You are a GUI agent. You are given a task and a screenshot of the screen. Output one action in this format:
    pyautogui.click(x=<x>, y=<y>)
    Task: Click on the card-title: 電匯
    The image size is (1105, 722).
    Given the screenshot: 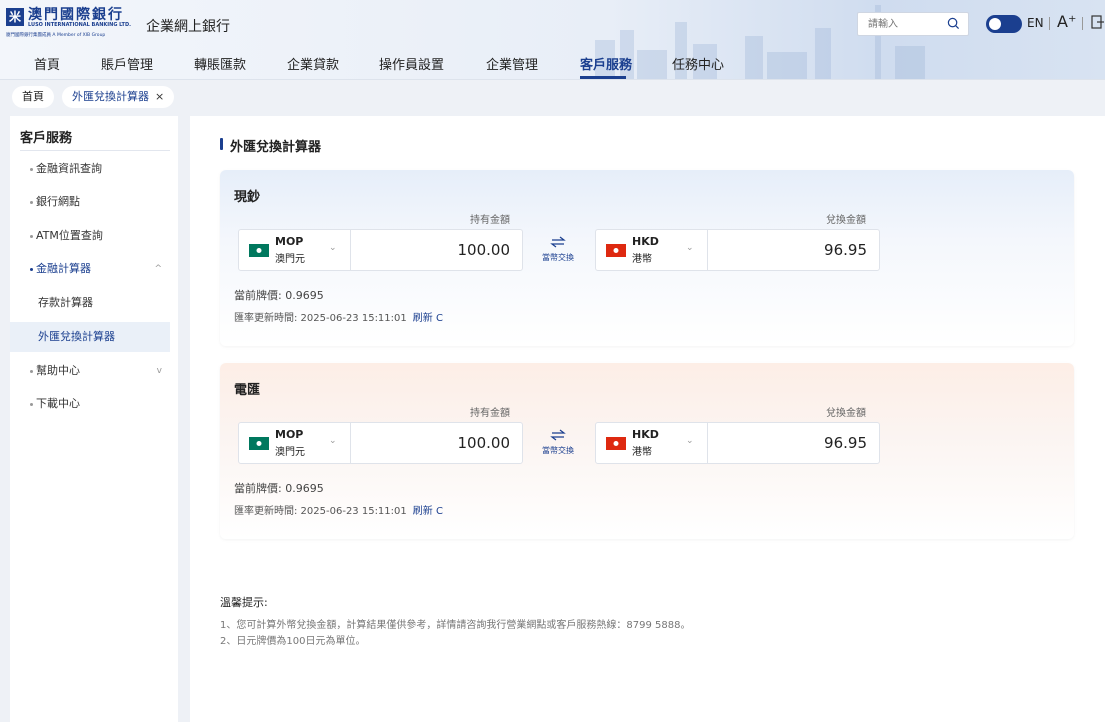 What is the action you would take?
    pyautogui.click(x=247, y=390)
    